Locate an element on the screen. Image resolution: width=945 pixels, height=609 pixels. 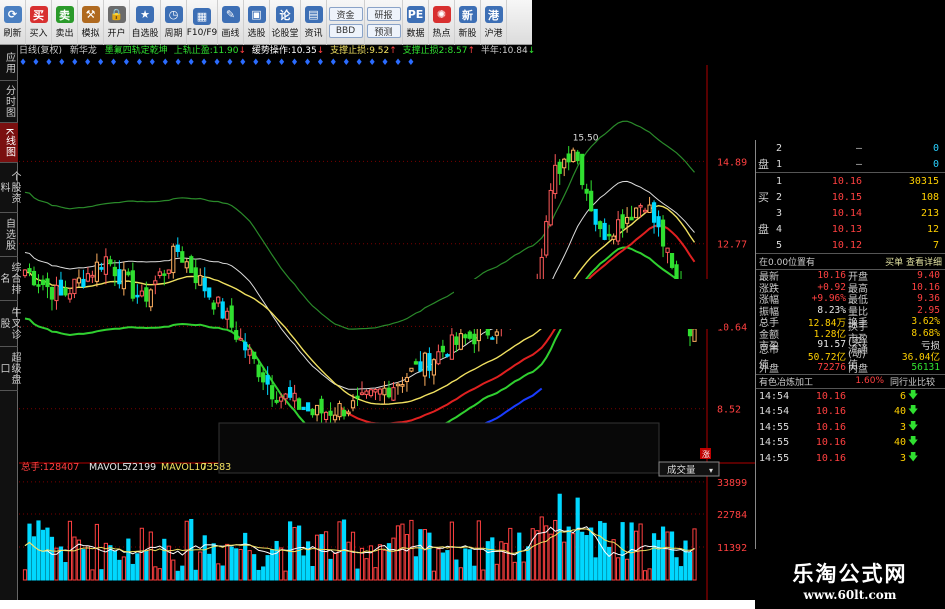
left-tab-3: 个股资料 is located at coordinates (10, 188).